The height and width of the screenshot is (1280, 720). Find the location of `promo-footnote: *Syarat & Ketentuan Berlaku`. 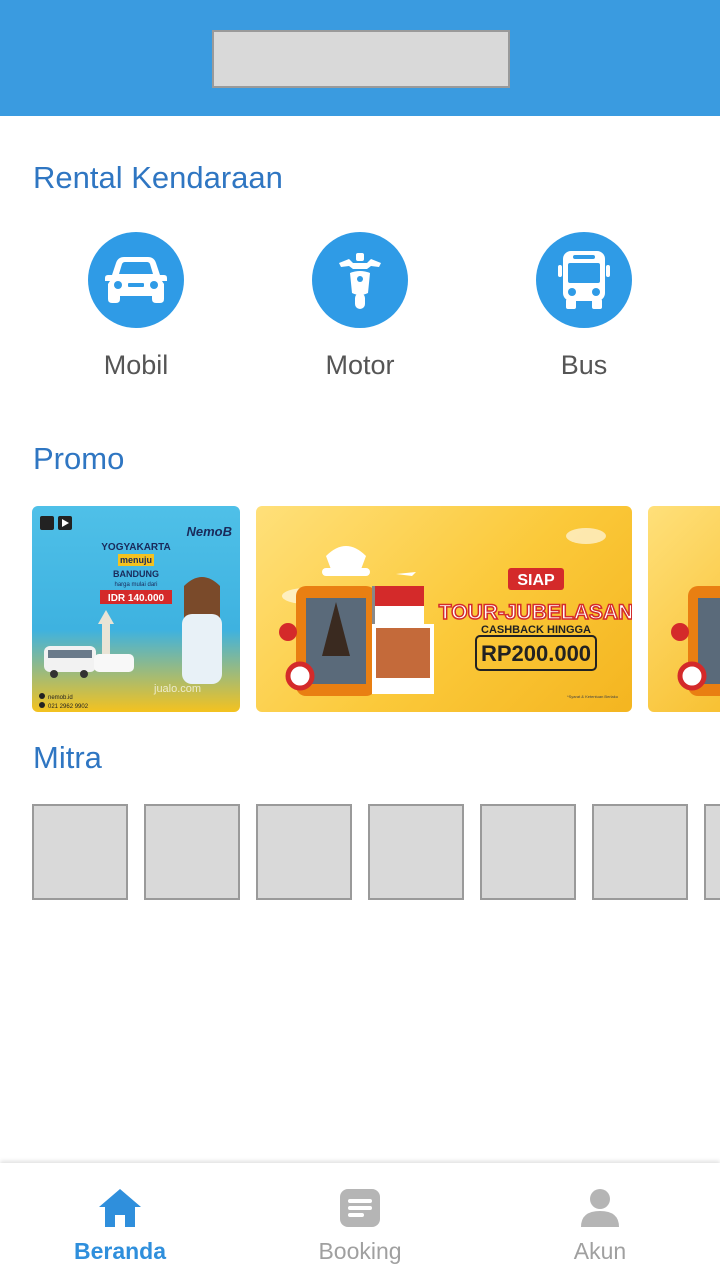

promo-footnote: *Syarat & Ketentuan Berlaku is located at coordinates (592, 696).